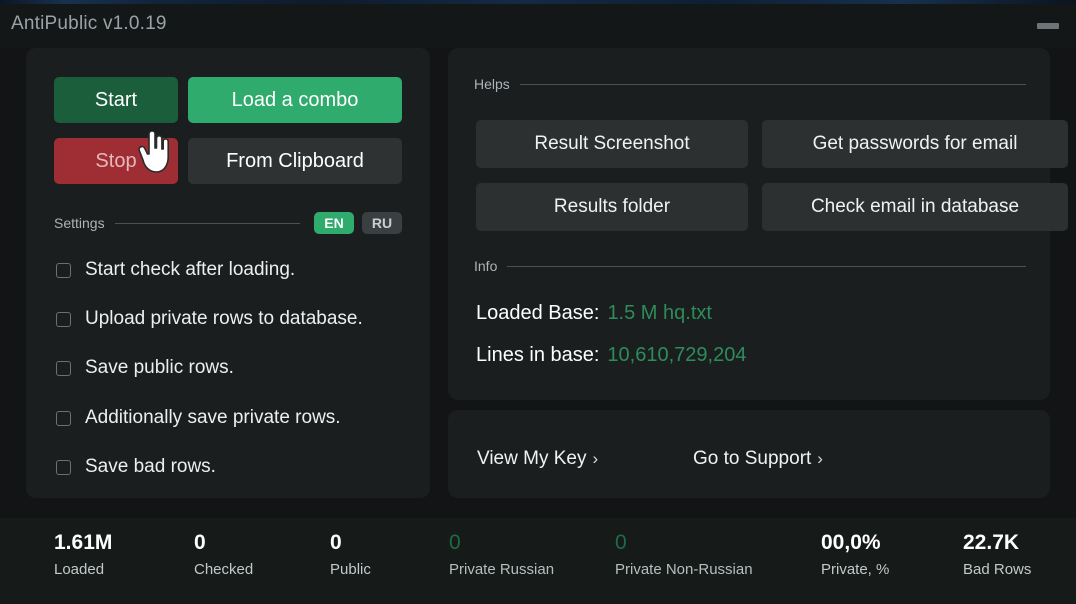  I want to click on setting-option-label: Start check after loading., so click(190, 269).